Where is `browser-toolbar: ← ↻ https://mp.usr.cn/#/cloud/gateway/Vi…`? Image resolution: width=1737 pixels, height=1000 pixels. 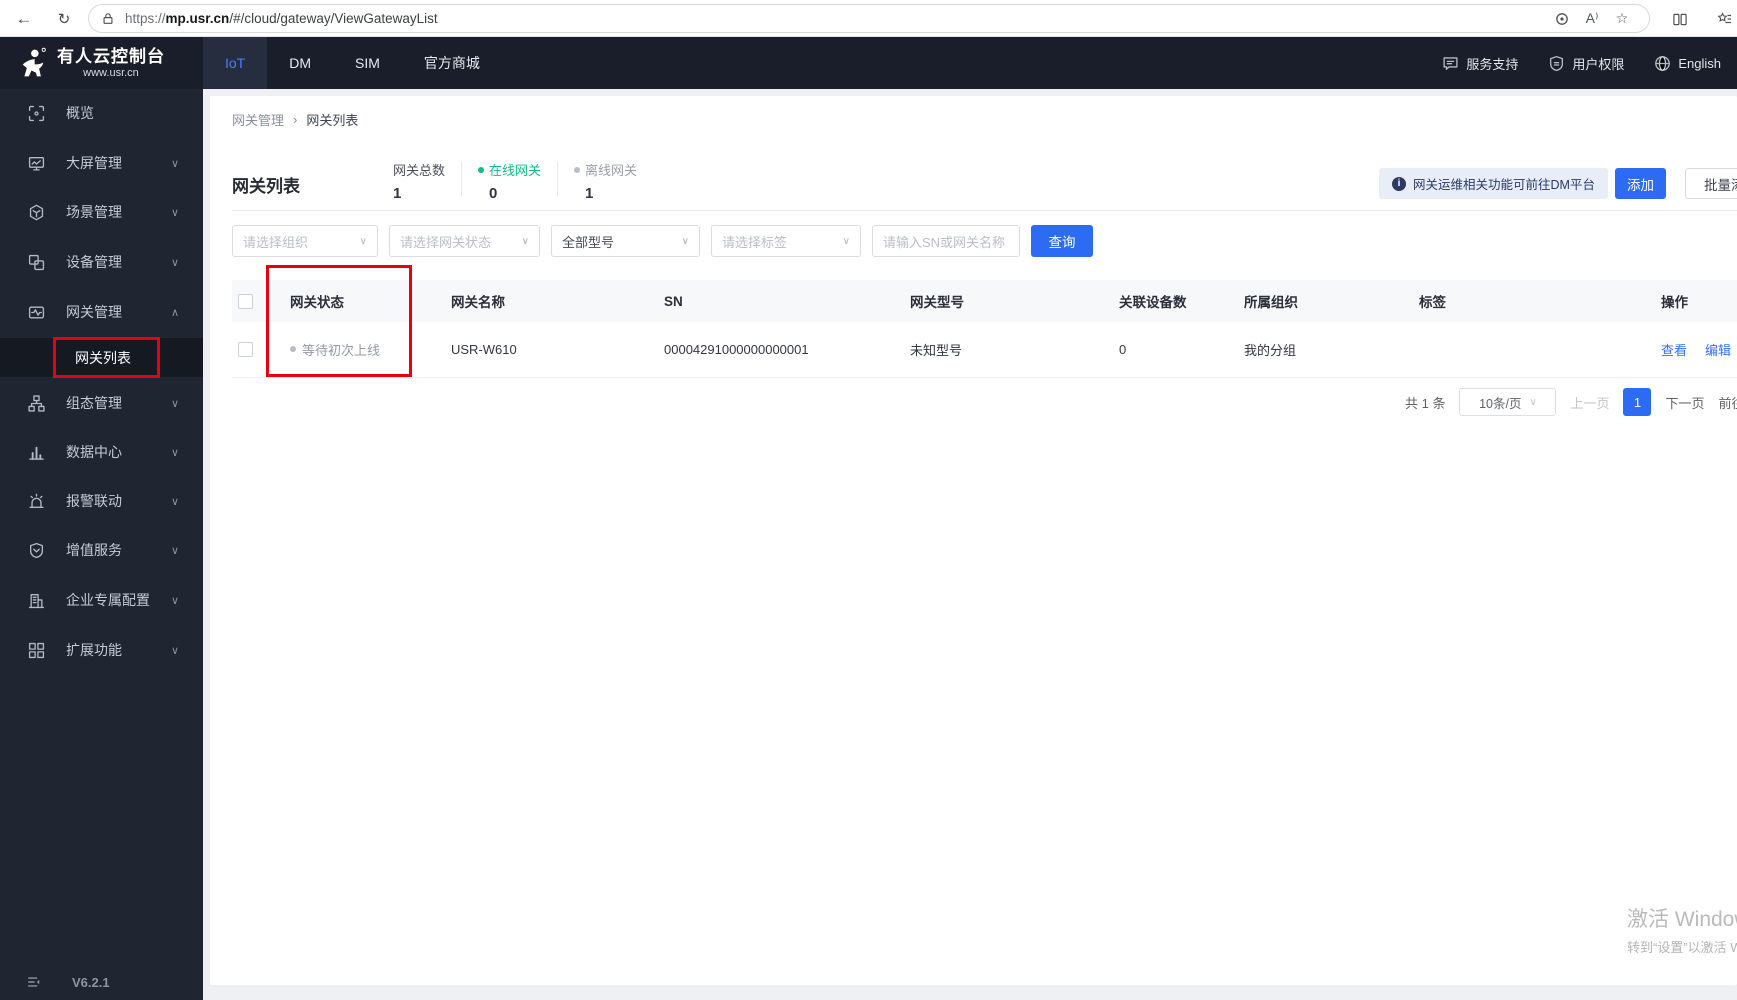 browser-toolbar: ← ↻ https://mp.usr.cn/#/cloud/gateway/Vi… is located at coordinates (868, 18).